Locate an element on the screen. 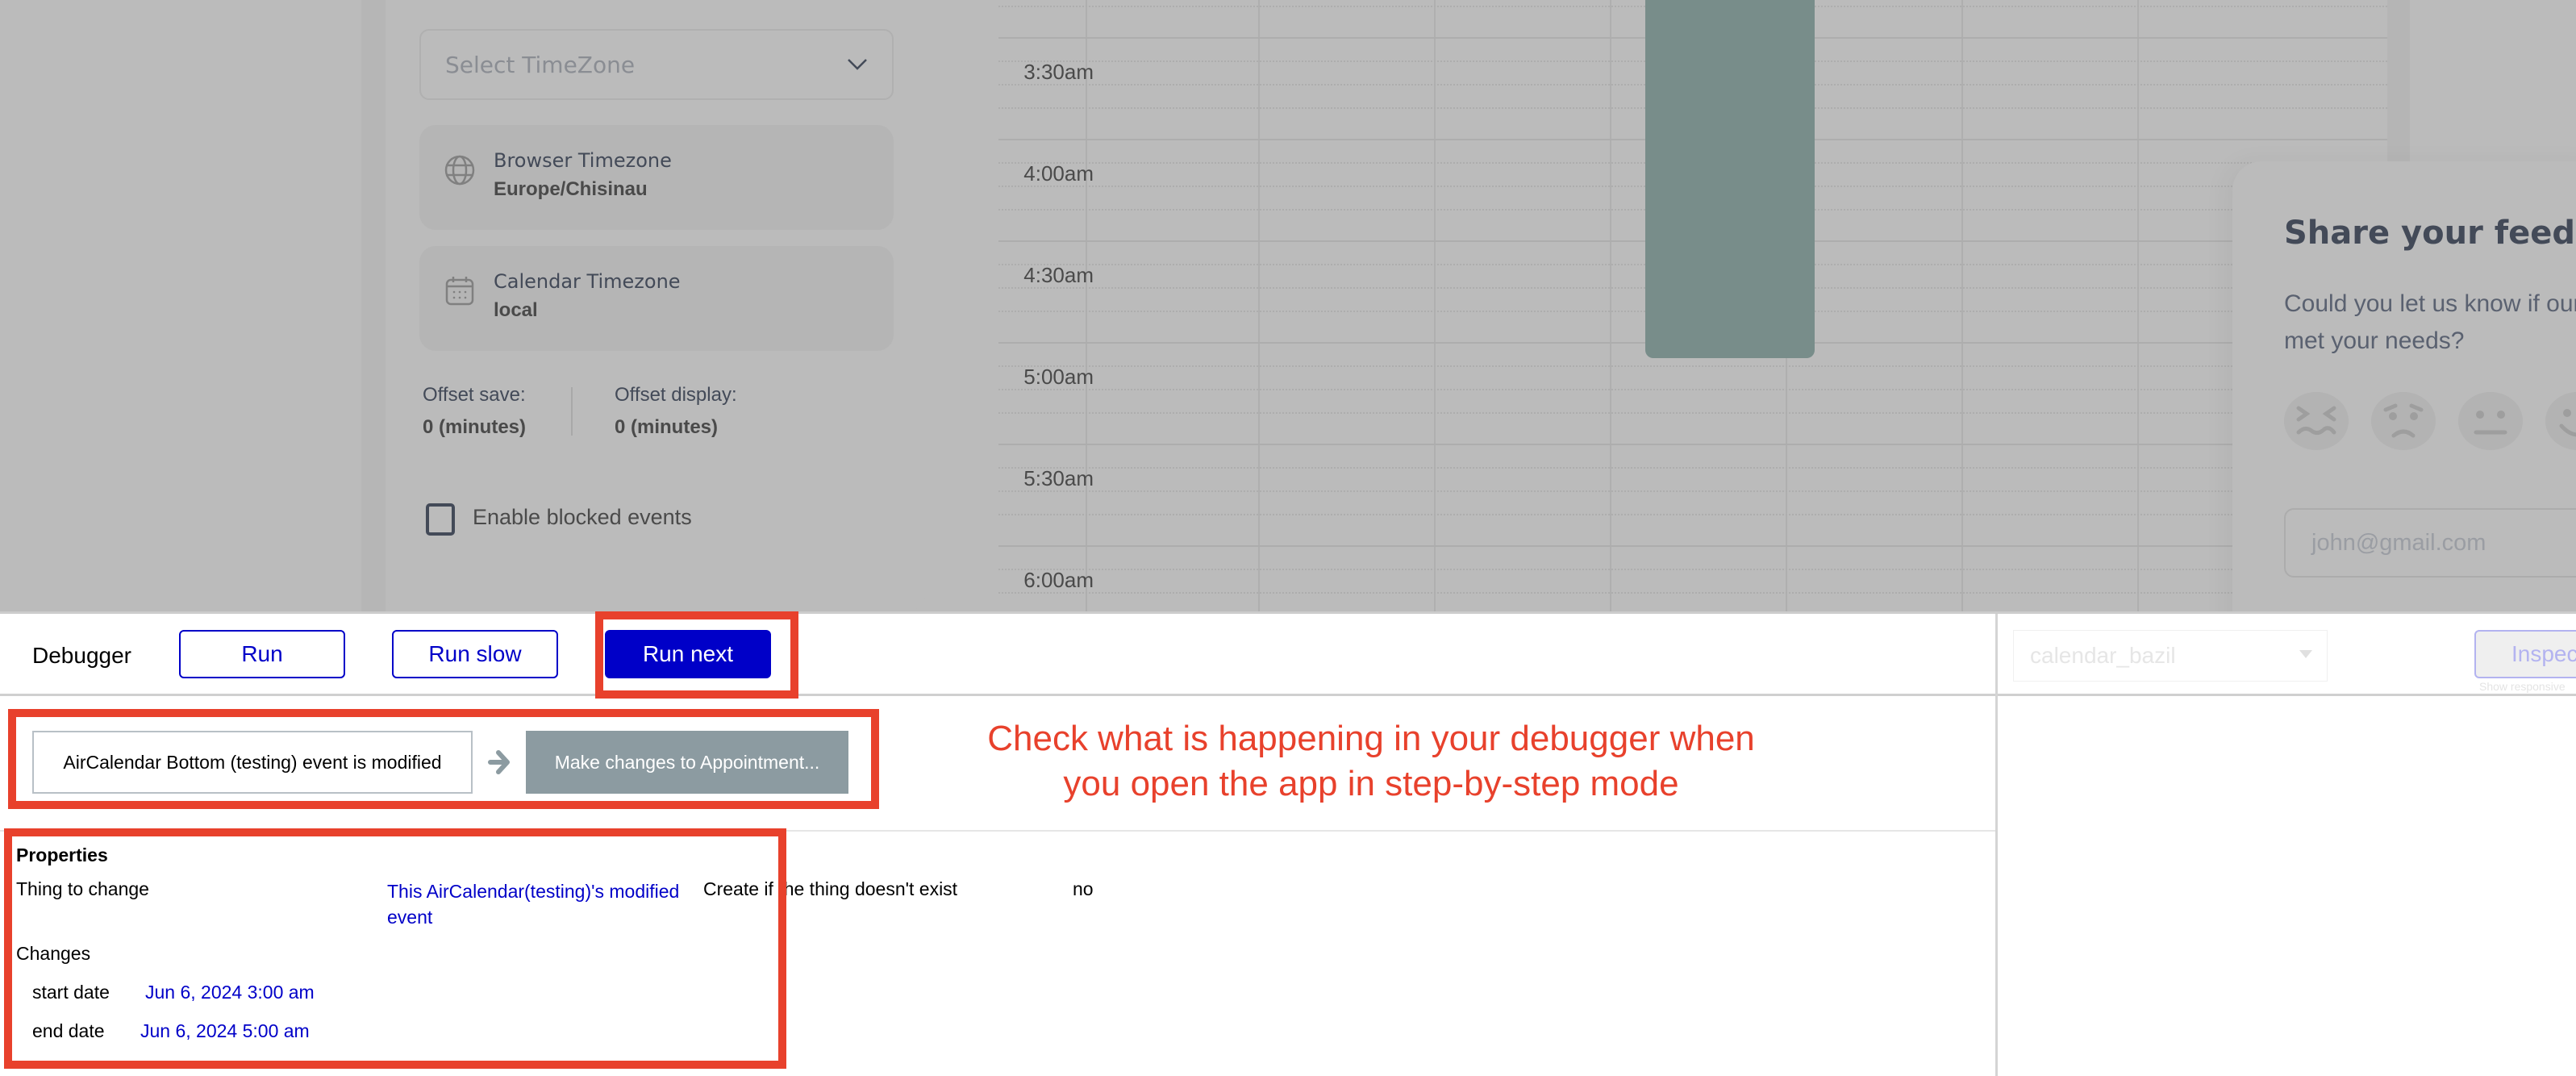  debugger-title: Debugger is located at coordinates (81, 655).